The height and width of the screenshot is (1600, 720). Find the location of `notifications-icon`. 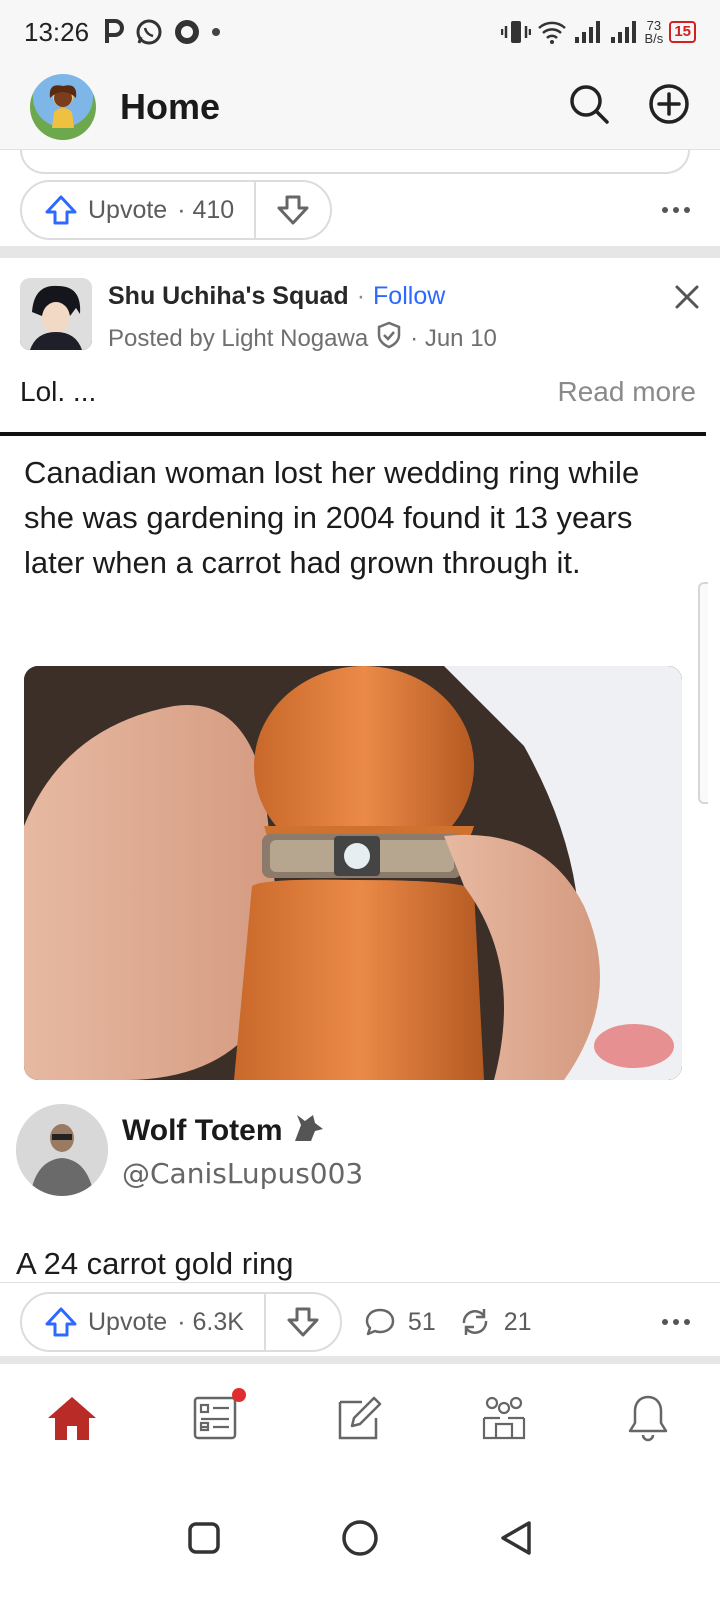

notifications-icon is located at coordinates (648, 1418).